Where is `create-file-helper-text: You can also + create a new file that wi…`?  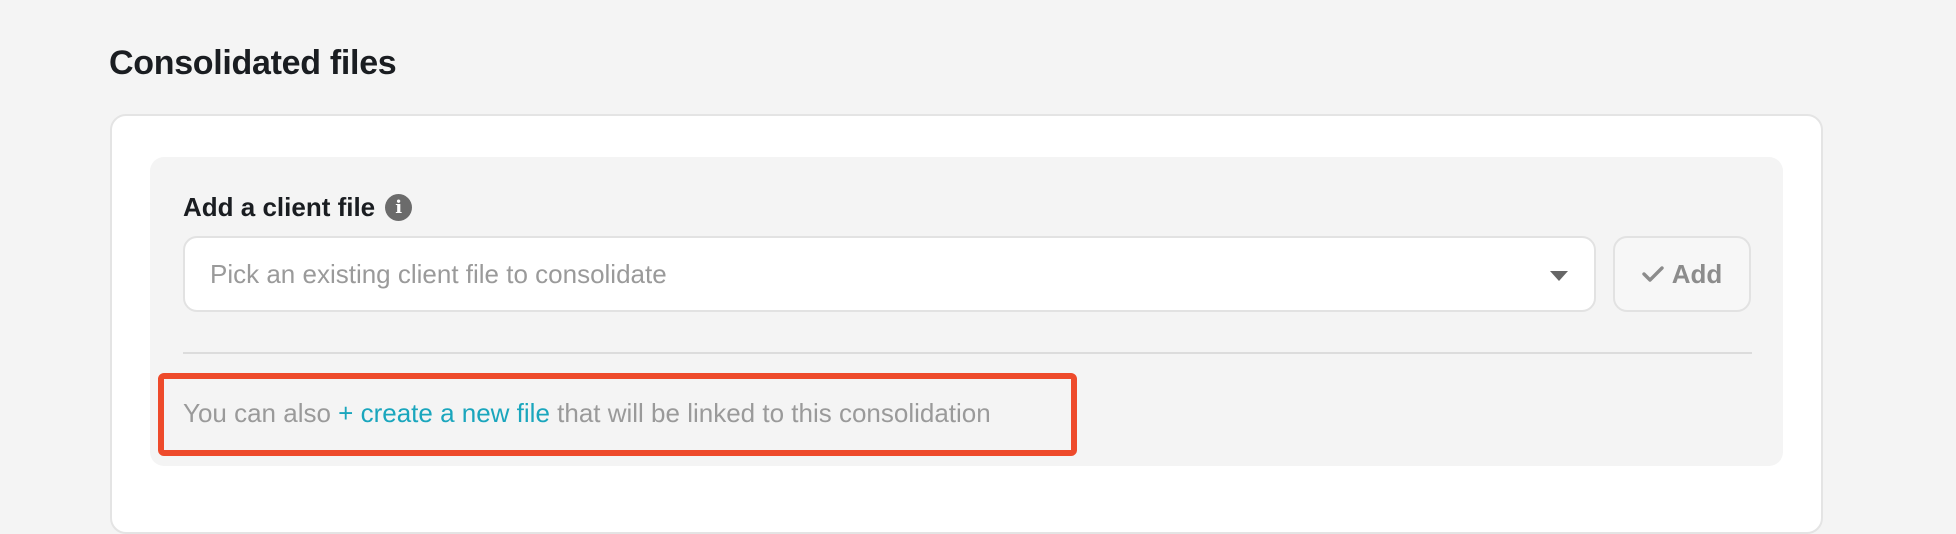 create-file-helper-text: You can also + create a new file that wi… is located at coordinates (587, 413).